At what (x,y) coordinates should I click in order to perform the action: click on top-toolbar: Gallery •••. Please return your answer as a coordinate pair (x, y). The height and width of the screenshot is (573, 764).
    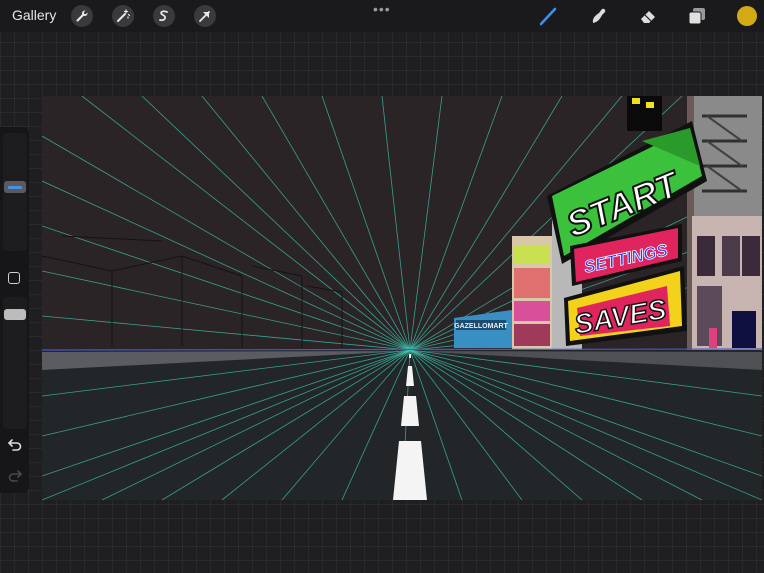
    Looking at the image, I should click on (382, 16).